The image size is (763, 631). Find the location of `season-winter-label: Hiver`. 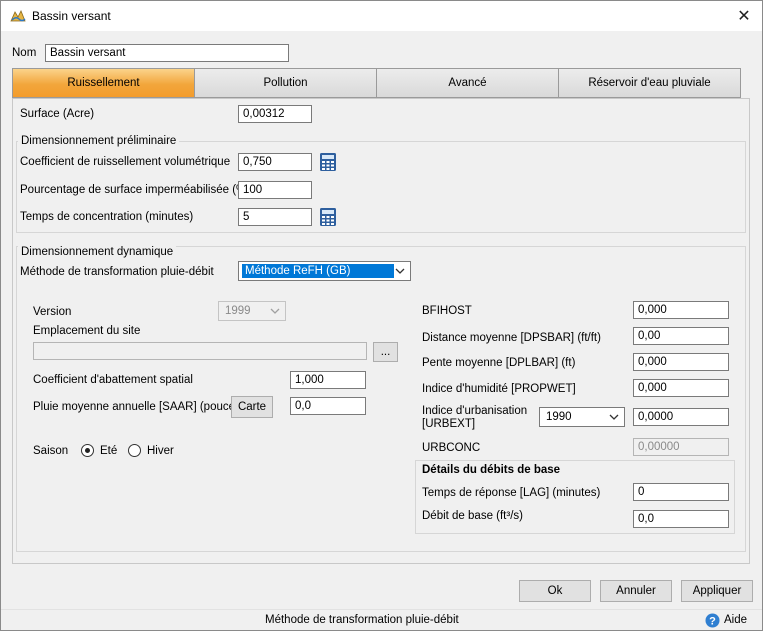

season-winter-label: Hiver is located at coordinates (160, 451).